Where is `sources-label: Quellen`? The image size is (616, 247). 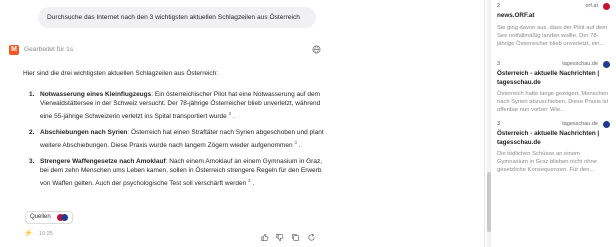
sources-label: Quellen is located at coordinates (40, 217).